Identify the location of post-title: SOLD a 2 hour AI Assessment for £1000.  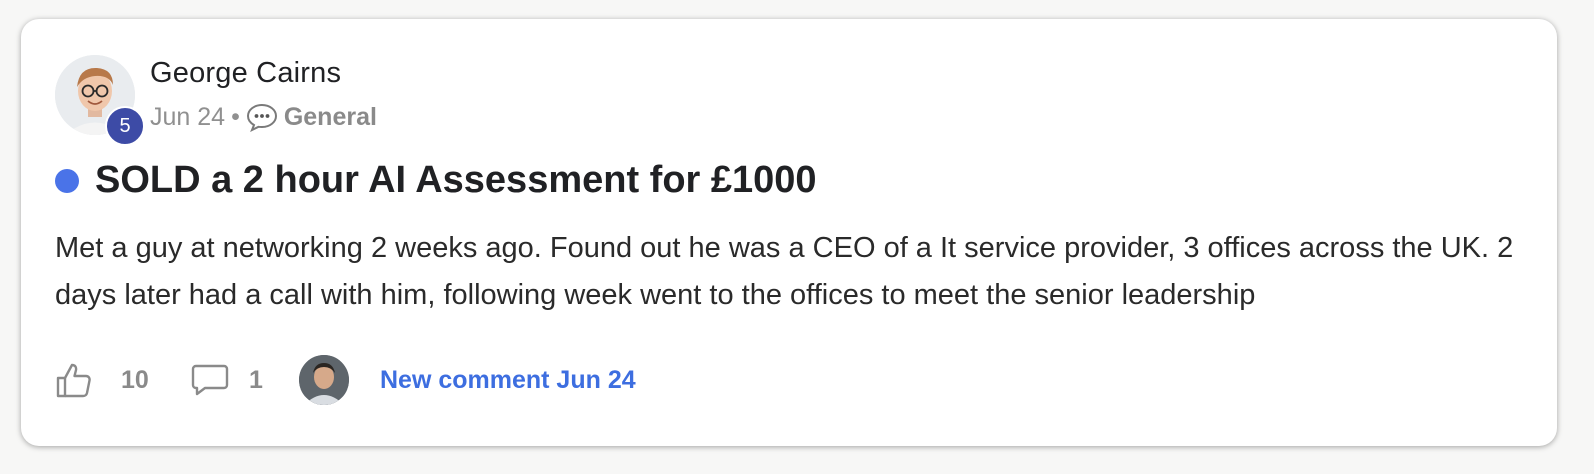
(456, 180).